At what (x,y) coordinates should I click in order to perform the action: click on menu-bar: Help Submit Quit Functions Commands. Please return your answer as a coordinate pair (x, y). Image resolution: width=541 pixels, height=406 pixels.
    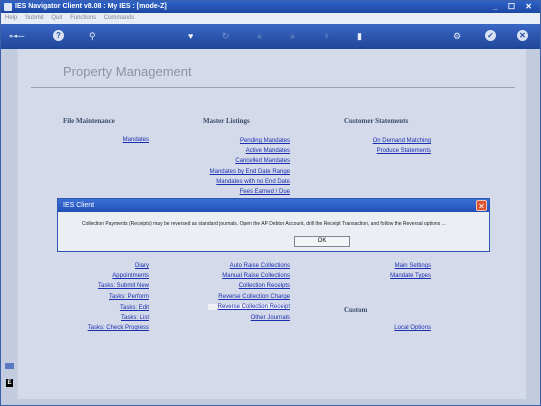
    Looking at the image, I should click on (270, 18).